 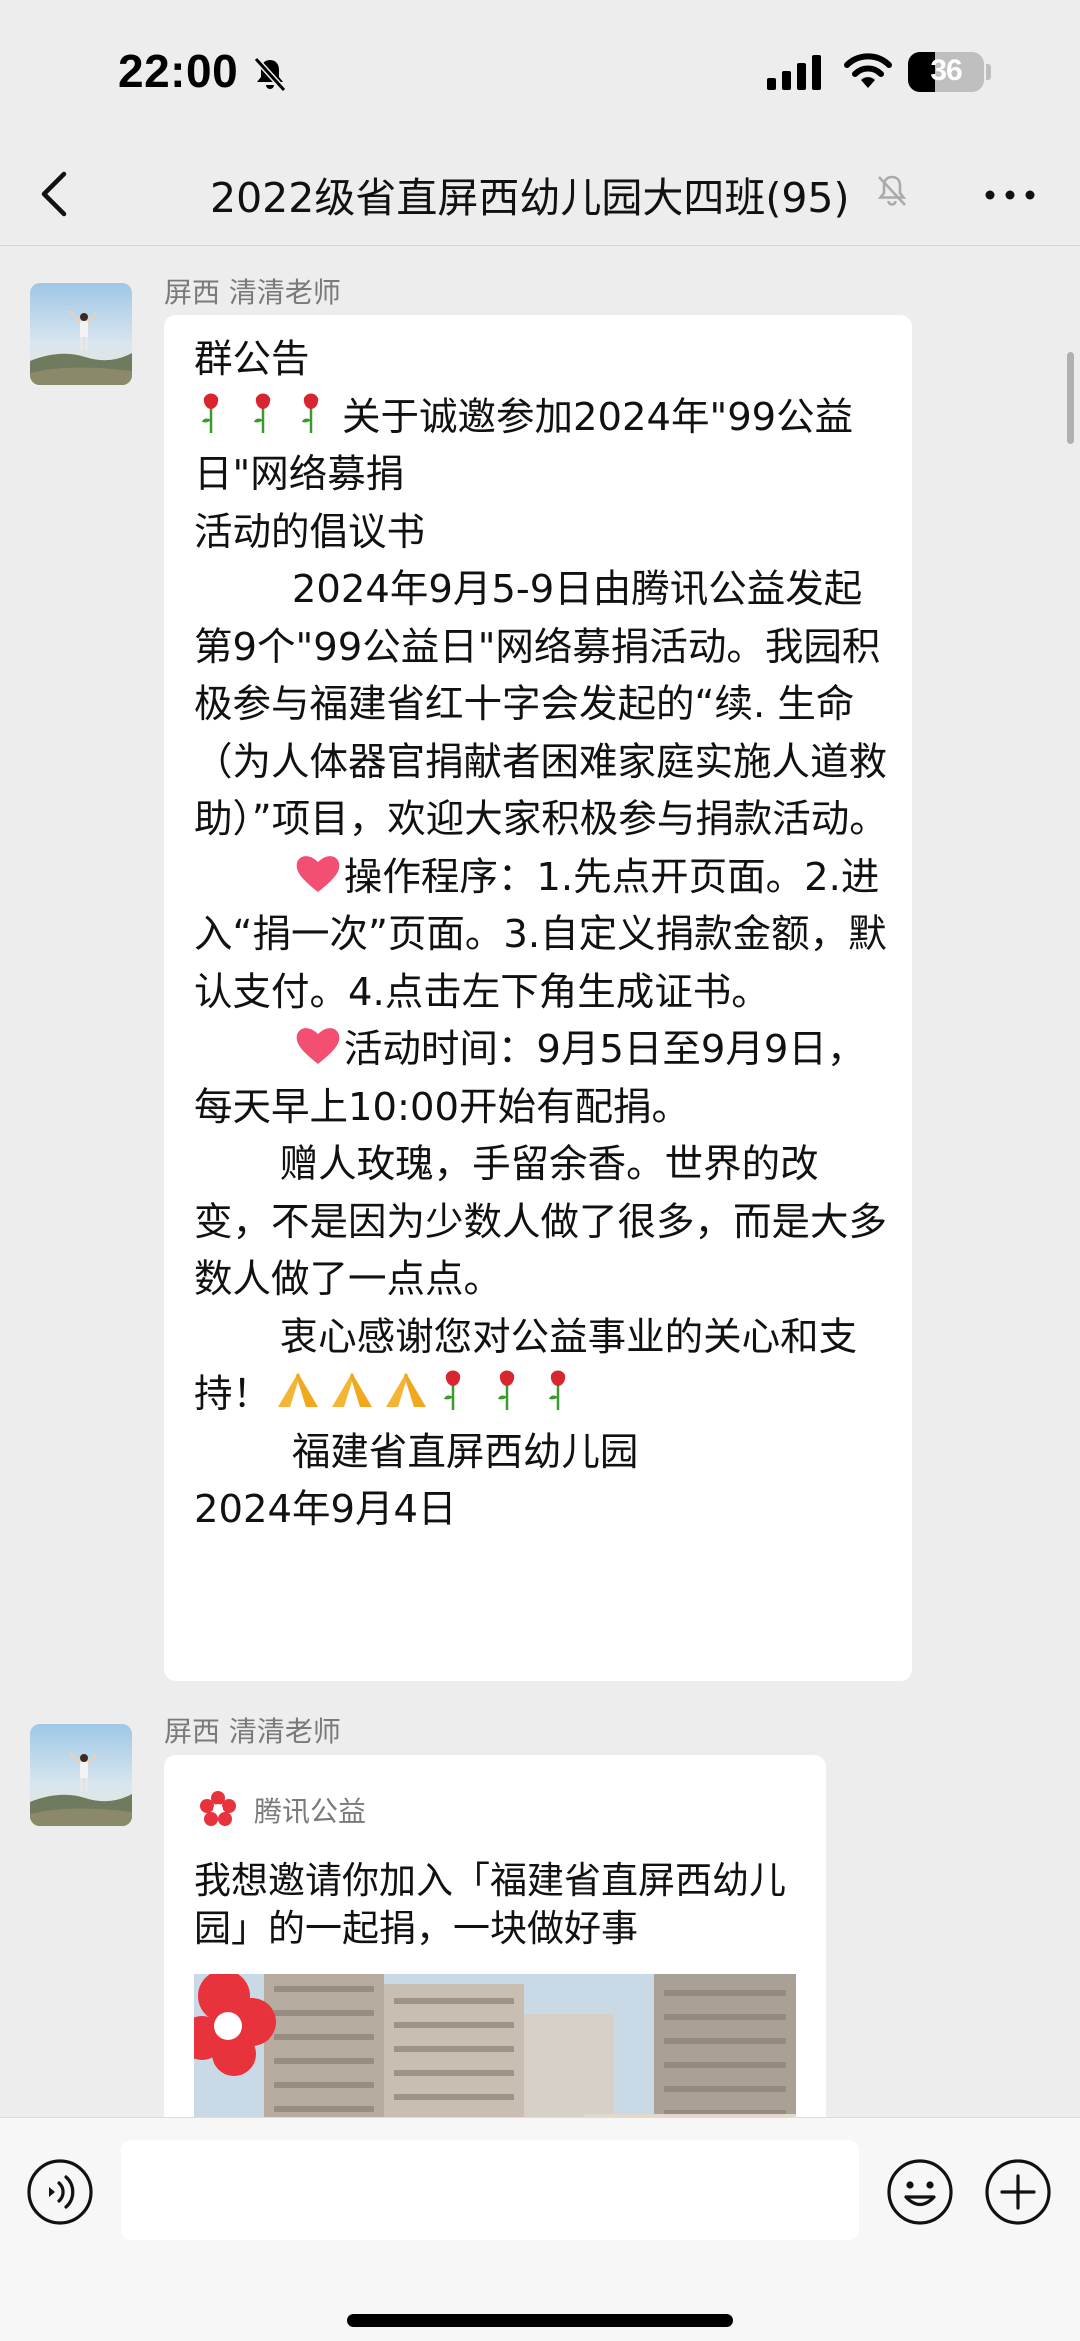 I want to click on battery-icon: 36, so click(x=946, y=72).